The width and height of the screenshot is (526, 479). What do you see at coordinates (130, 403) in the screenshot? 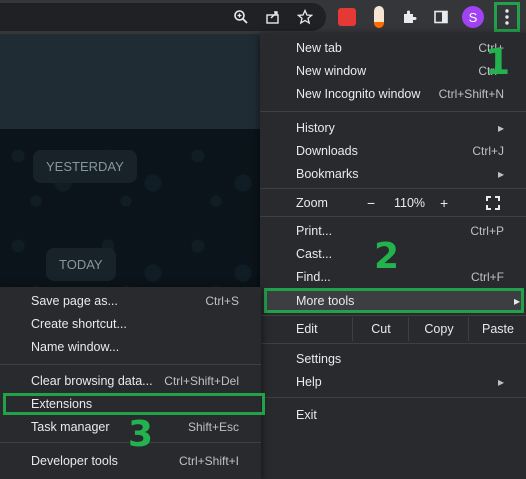
I see `submenu-extensions: Extensions` at bounding box center [130, 403].